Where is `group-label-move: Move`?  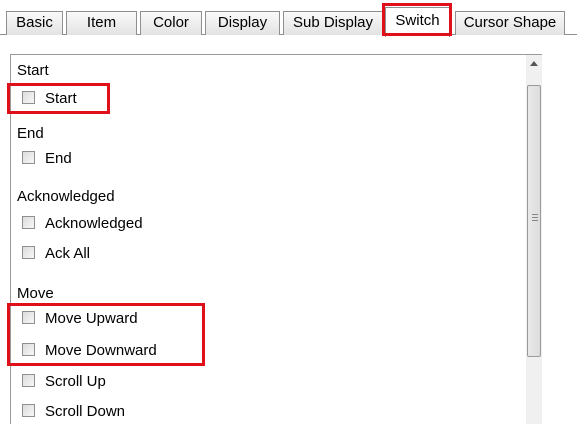 group-label-move: Move is located at coordinates (35, 293).